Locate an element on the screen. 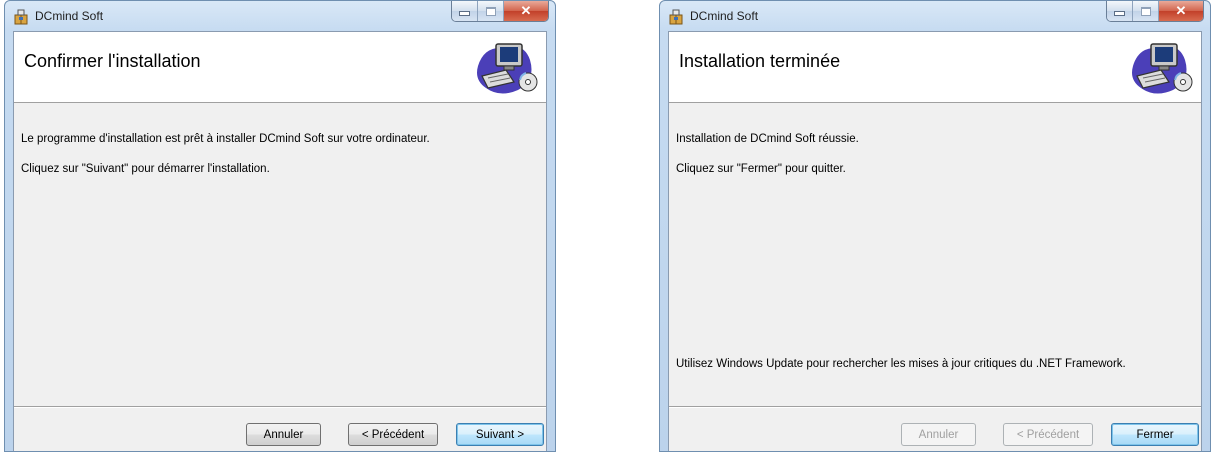 The width and height of the screenshot is (1211, 456). next-button: Suivant > is located at coordinates (500, 434).